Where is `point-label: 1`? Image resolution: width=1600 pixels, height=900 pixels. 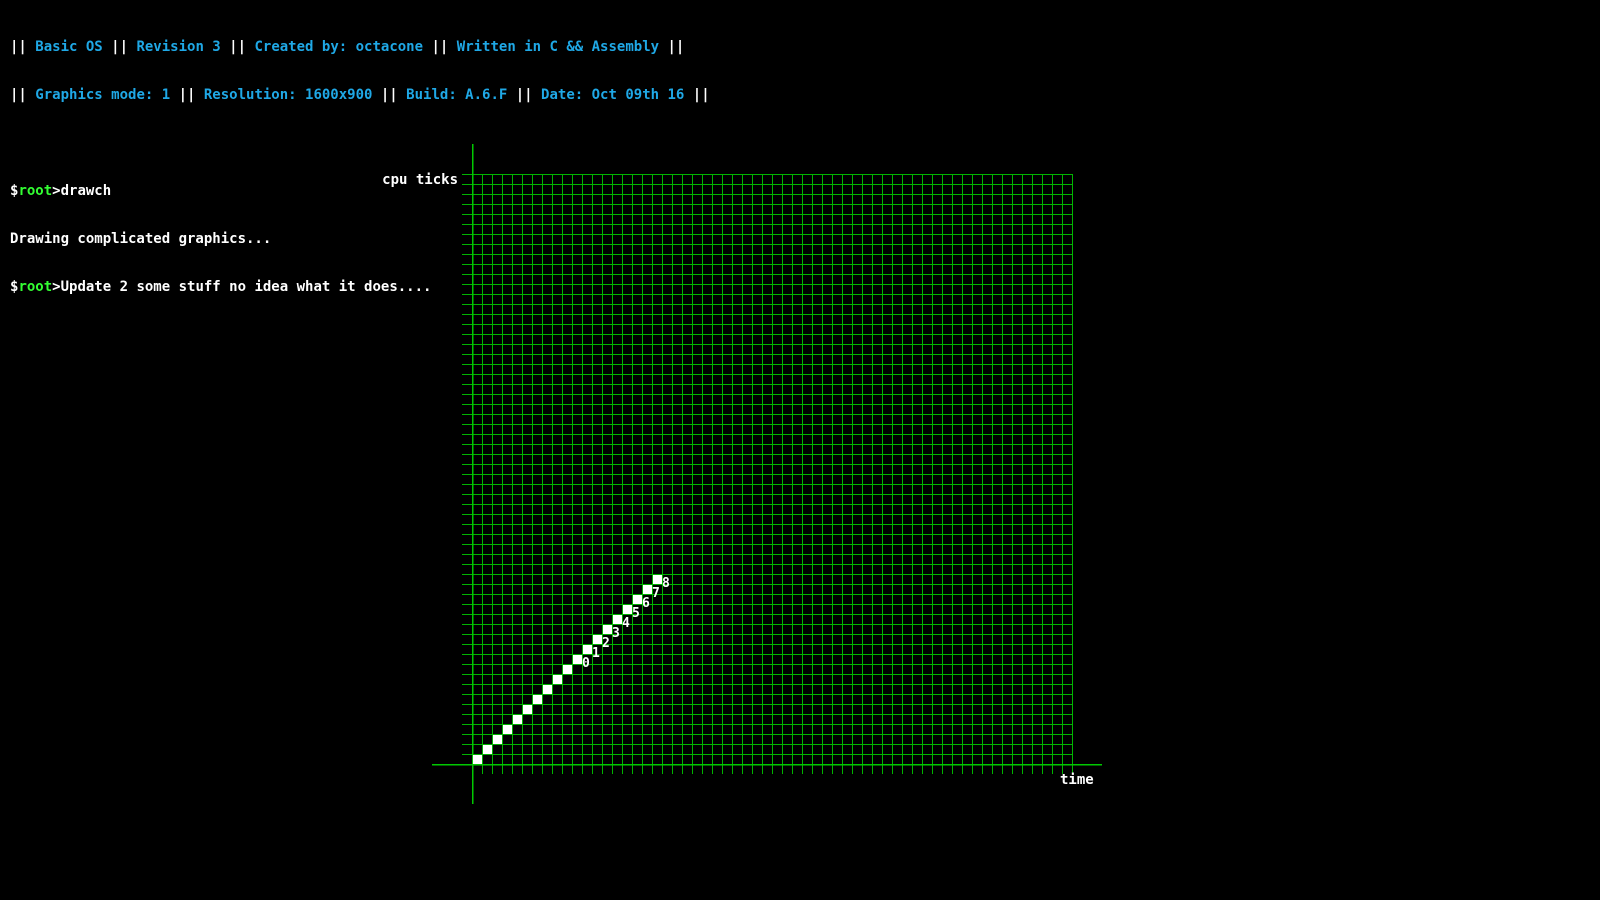 point-label: 1 is located at coordinates (596, 653).